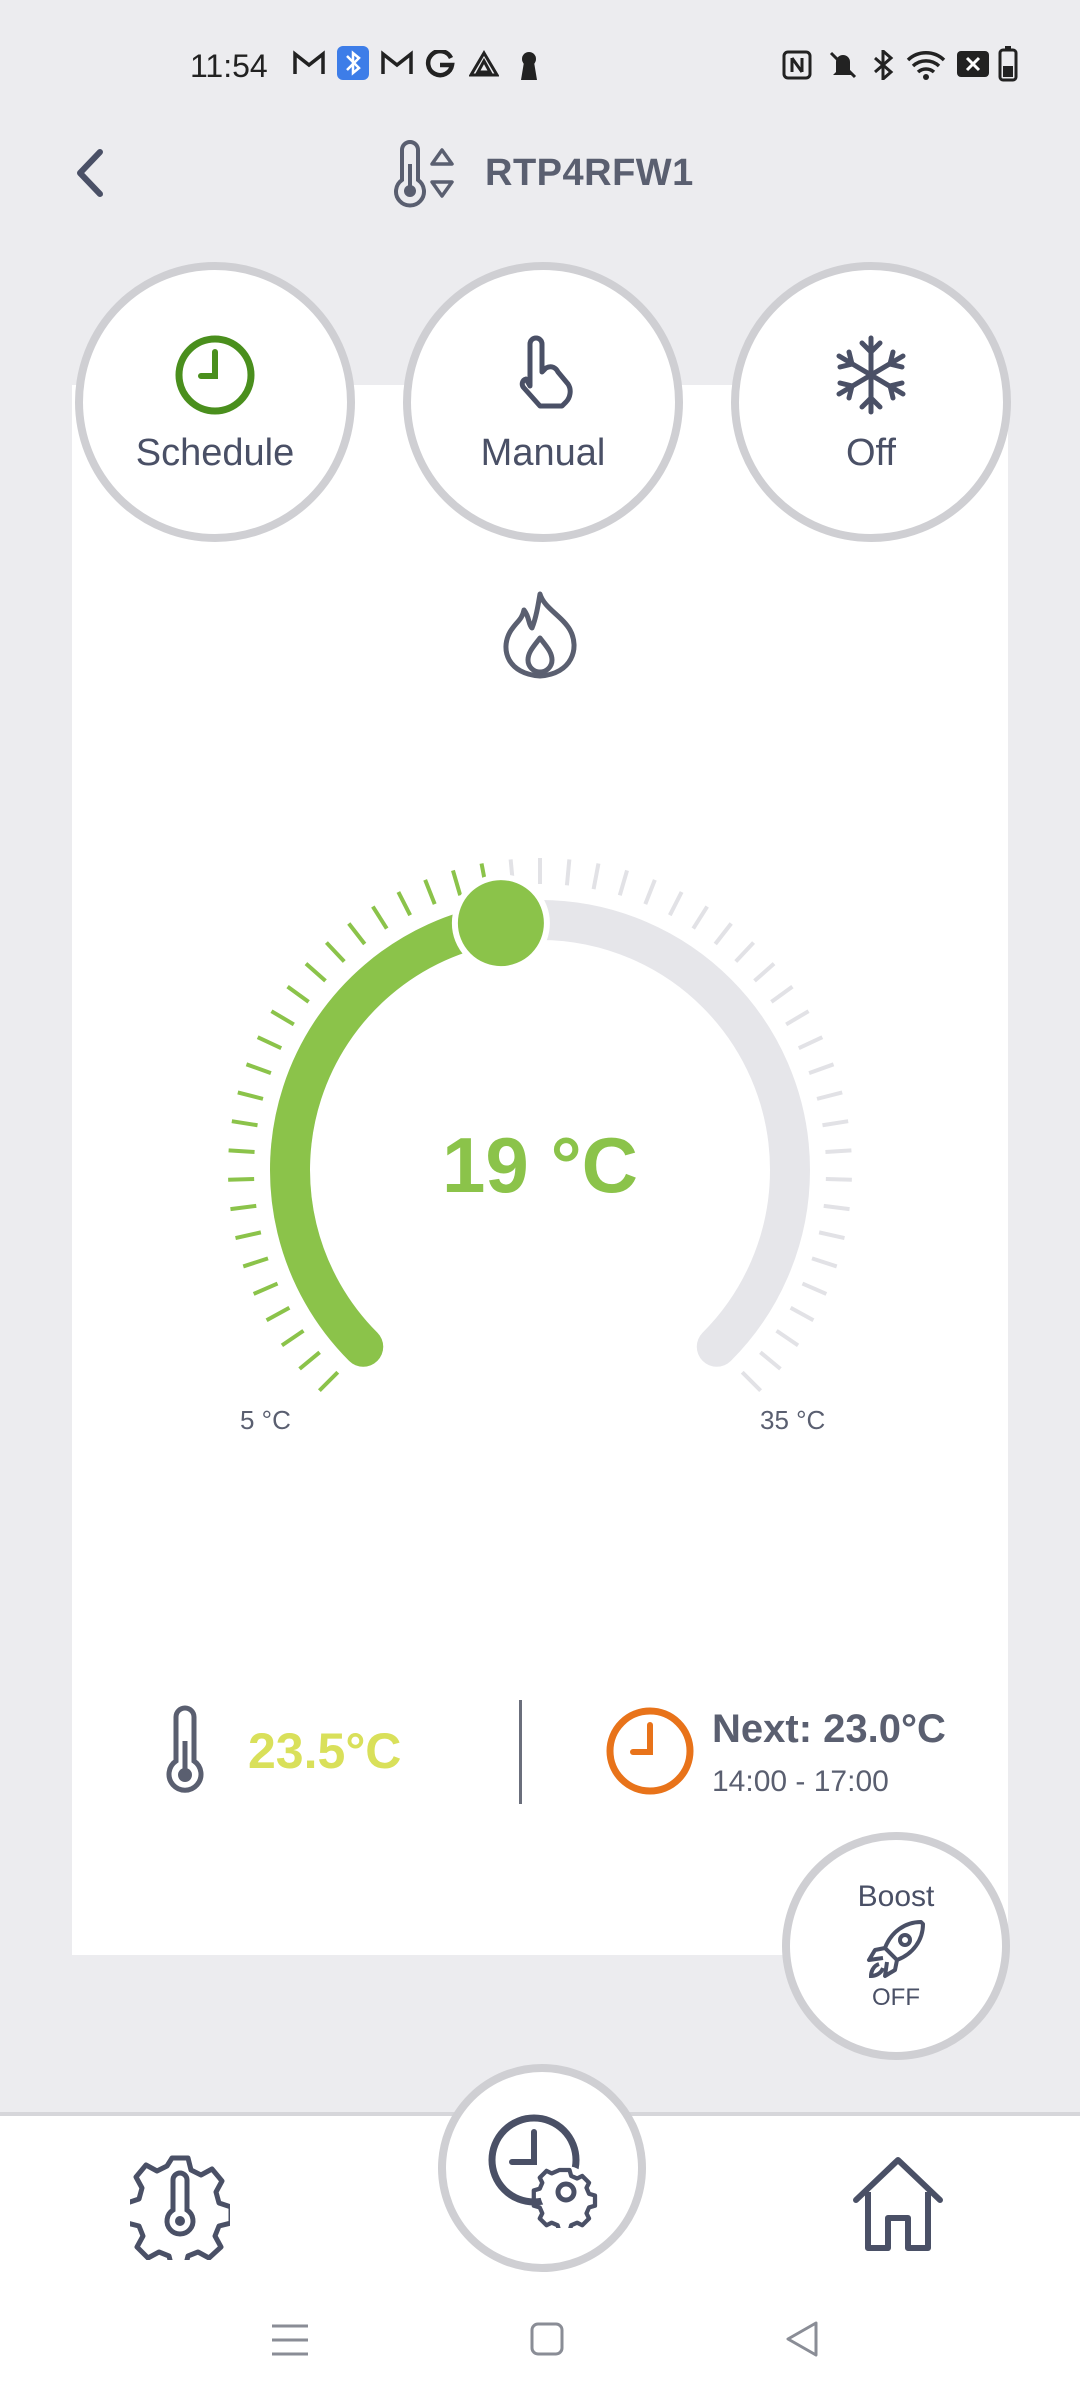 This screenshot has width=1080, height=2404. Describe the element at coordinates (1008, 64) in the screenshot. I see `battery-icon` at that location.